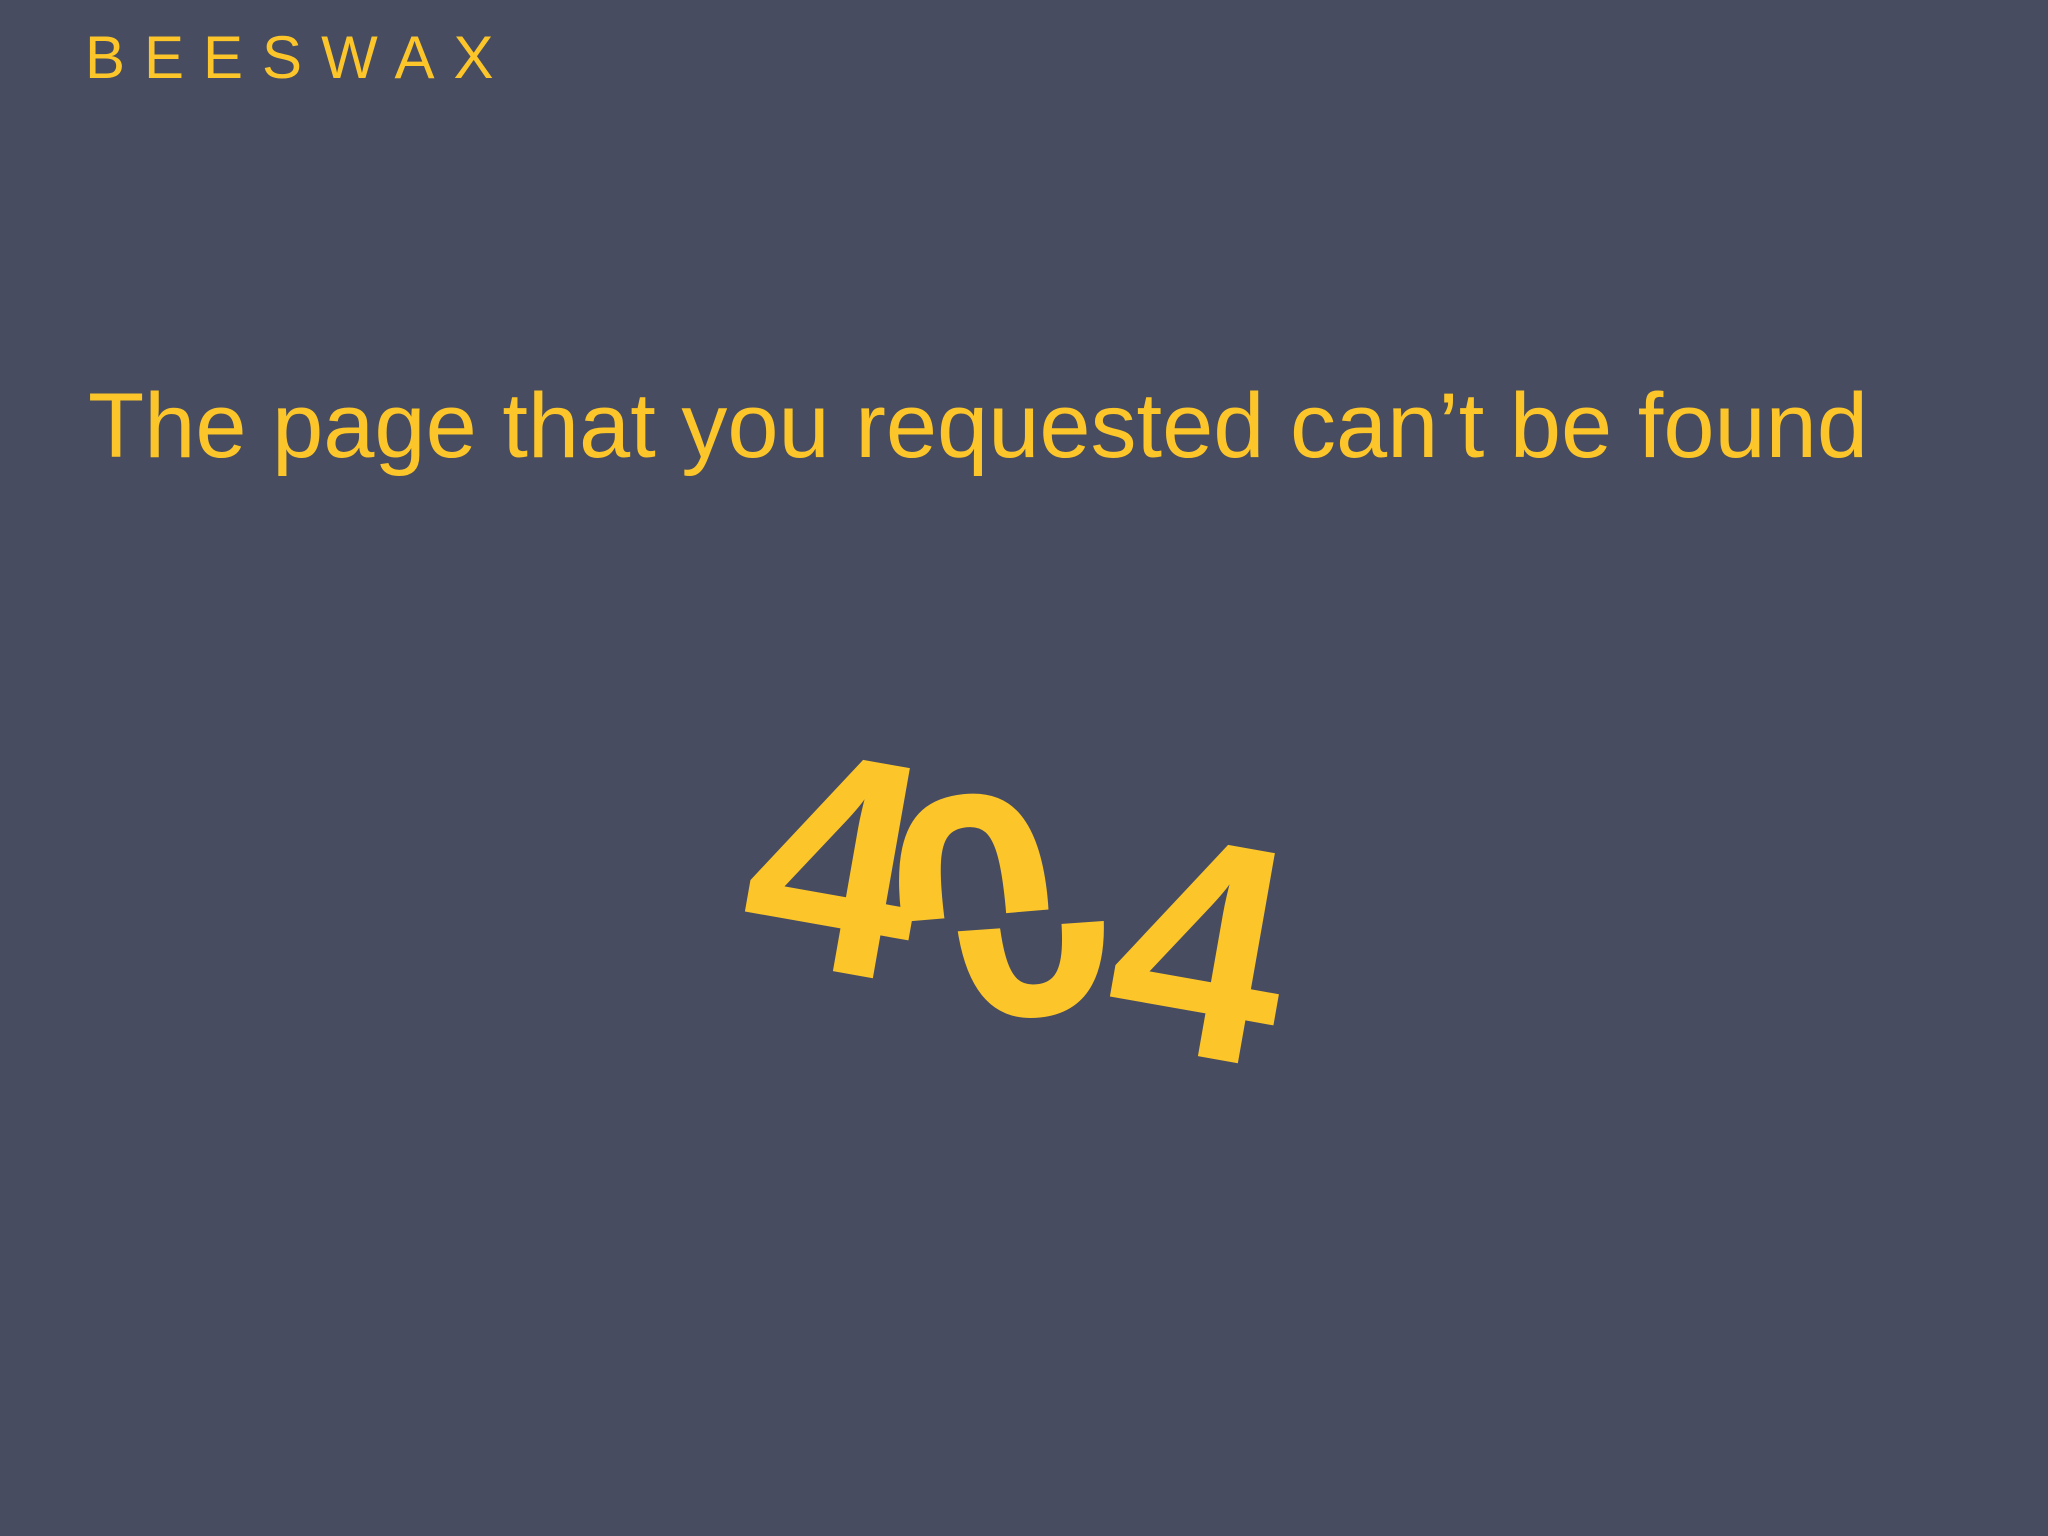 The height and width of the screenshot is (1536, 2048). Describe the element at coordinates (1020, 890) in the screenshot. I see `error-code-404: 4 0 0 4` at that location.